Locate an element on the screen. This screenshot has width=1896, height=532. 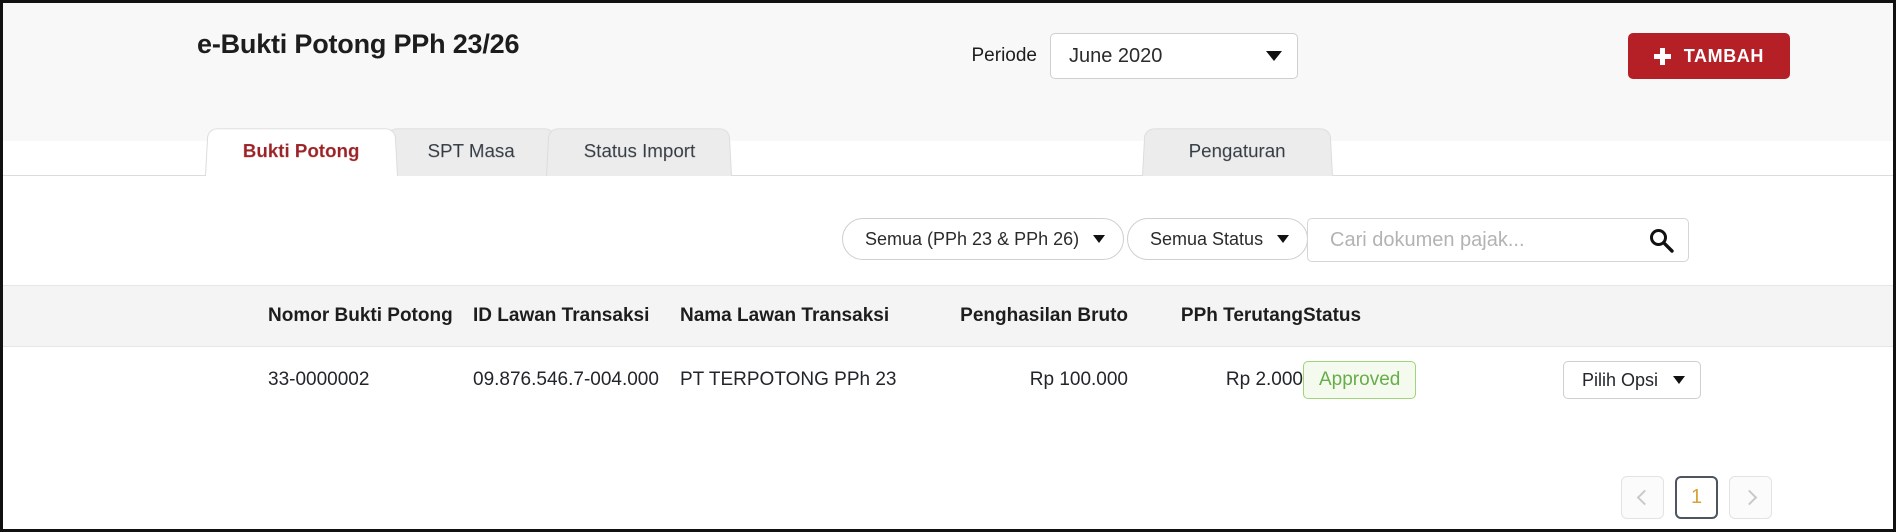
column-header-nomor: Nomor Bukti Potong is located at coordinates (360, 315).